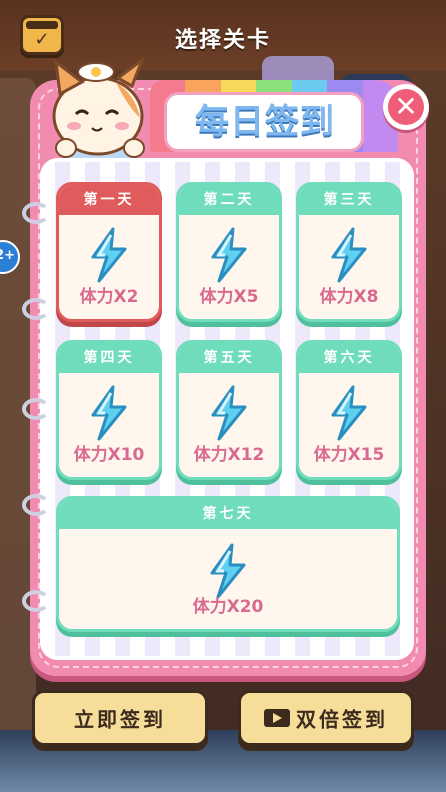 This screenshot has width=446, height=792. I want to click on day-reward: 体力X8, so click(349, 297).